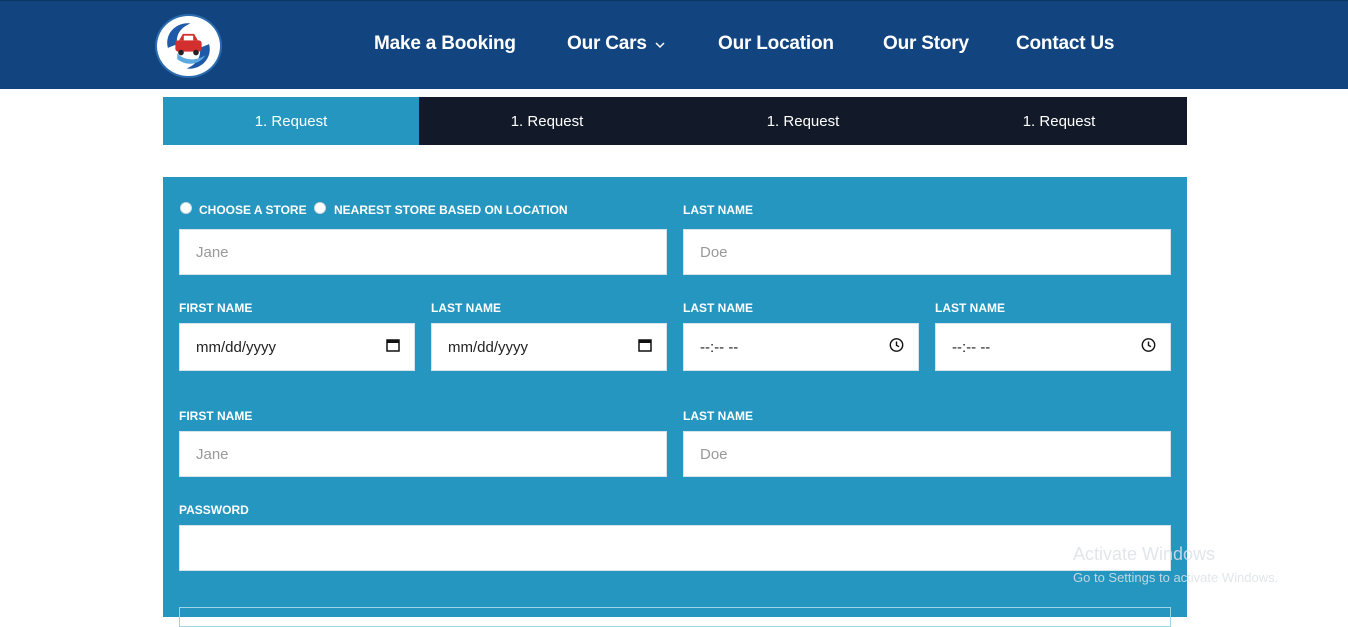 The height and width of the screenshot is (627, 1348). Describe the element at coordinates (776, 46) in the screenshot. I see `nav-our-location: Our Location` at that location.